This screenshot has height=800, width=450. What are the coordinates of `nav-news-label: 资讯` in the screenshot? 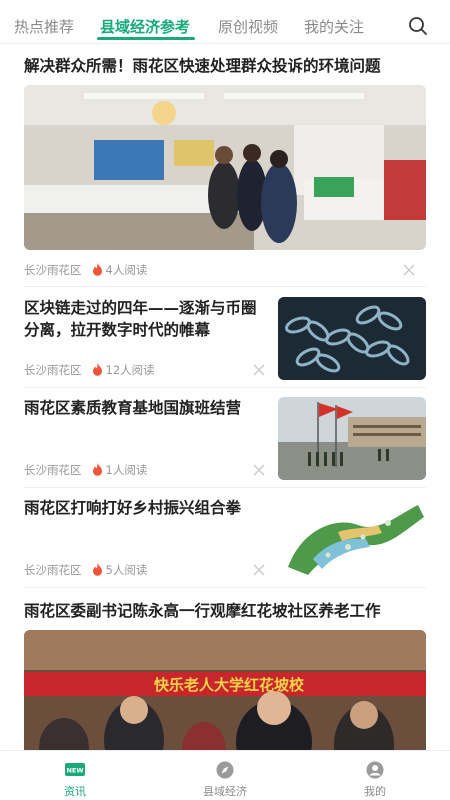 It's located at (75, 791).